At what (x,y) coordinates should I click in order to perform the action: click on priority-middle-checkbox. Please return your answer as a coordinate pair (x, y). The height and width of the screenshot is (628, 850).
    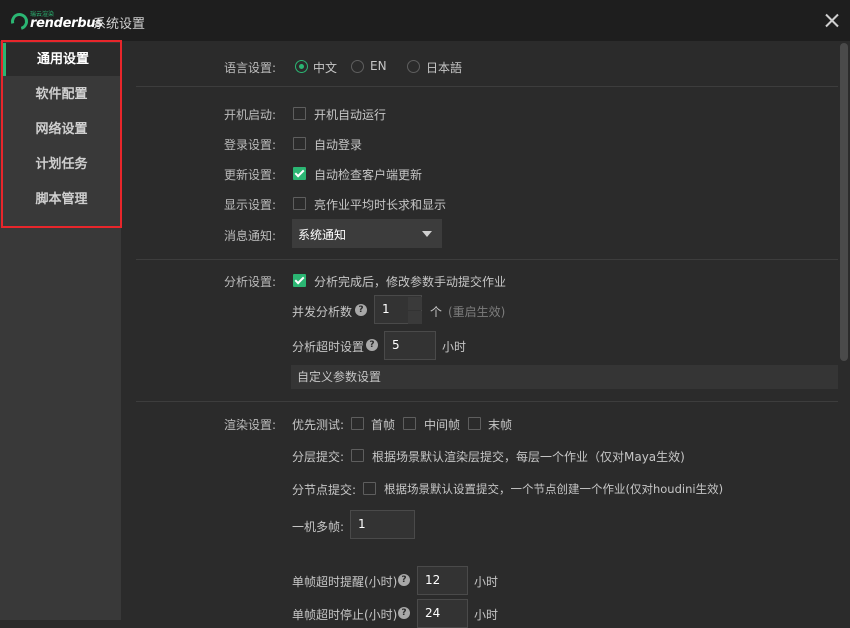
    Looking at the image, I should click on (409, 423).